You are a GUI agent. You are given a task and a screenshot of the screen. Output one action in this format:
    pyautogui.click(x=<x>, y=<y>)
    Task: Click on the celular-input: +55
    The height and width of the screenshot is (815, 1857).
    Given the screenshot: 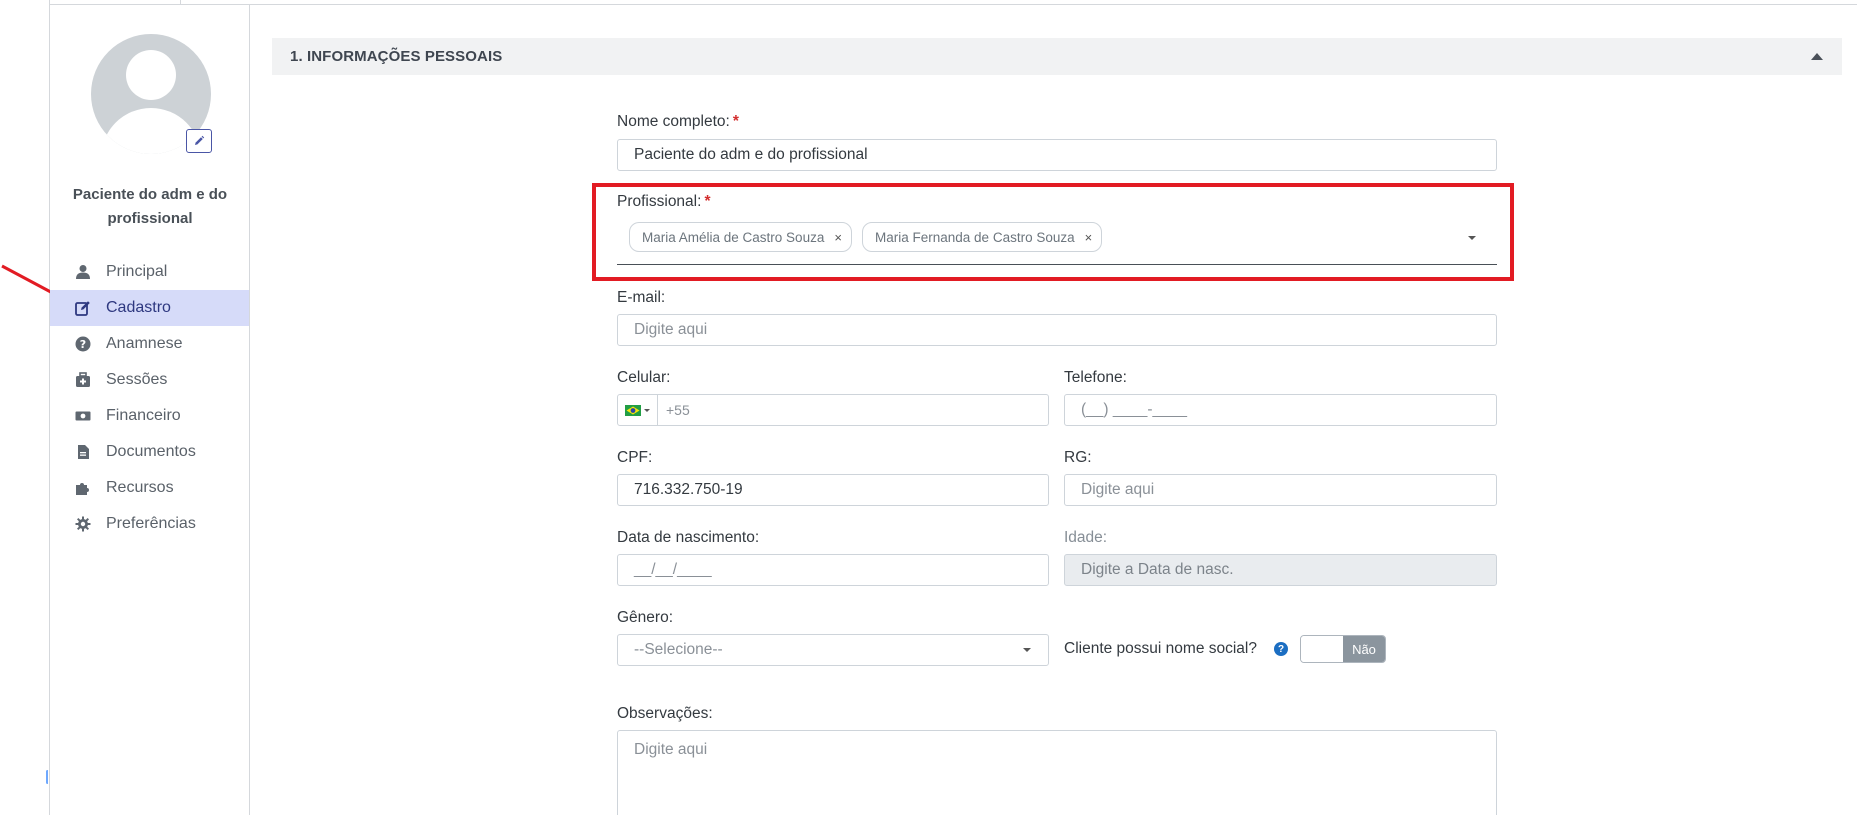 What is the action you would take?
    pyautogui.click(x=833, y=410)
    